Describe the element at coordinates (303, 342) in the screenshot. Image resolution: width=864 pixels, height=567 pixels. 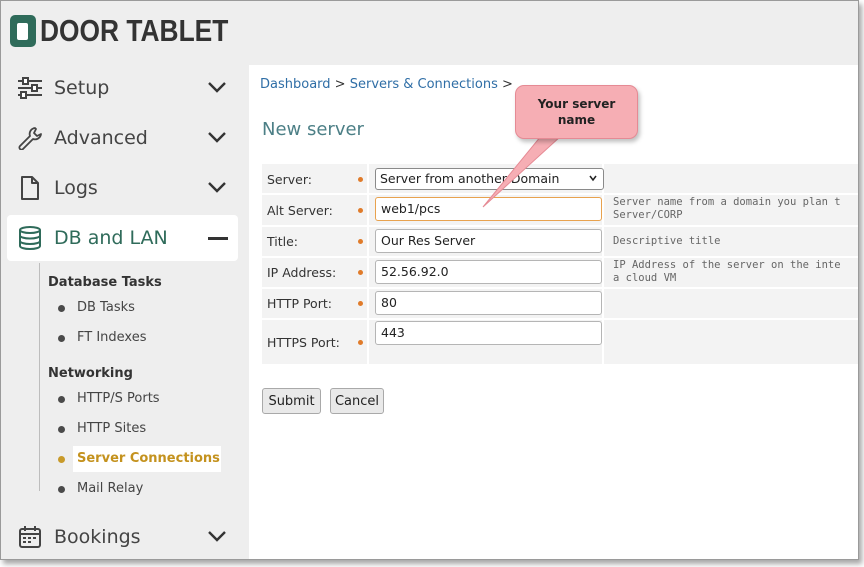
I see `https-port-label: HTTPS Port:` at that location.